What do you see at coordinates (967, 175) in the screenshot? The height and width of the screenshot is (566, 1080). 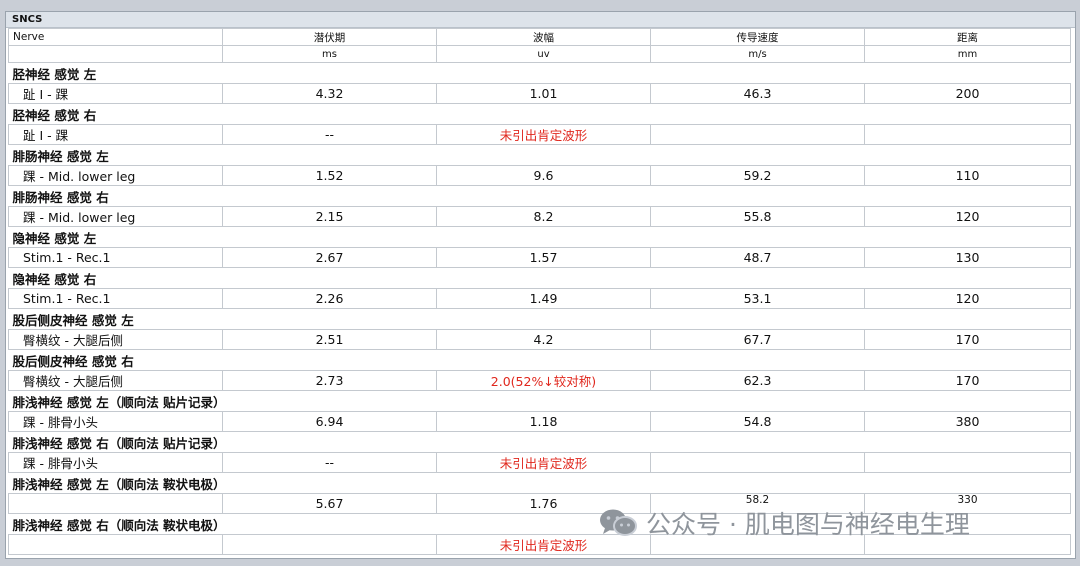 I see `distance-cell: 110` at bounding box center [967, 175].